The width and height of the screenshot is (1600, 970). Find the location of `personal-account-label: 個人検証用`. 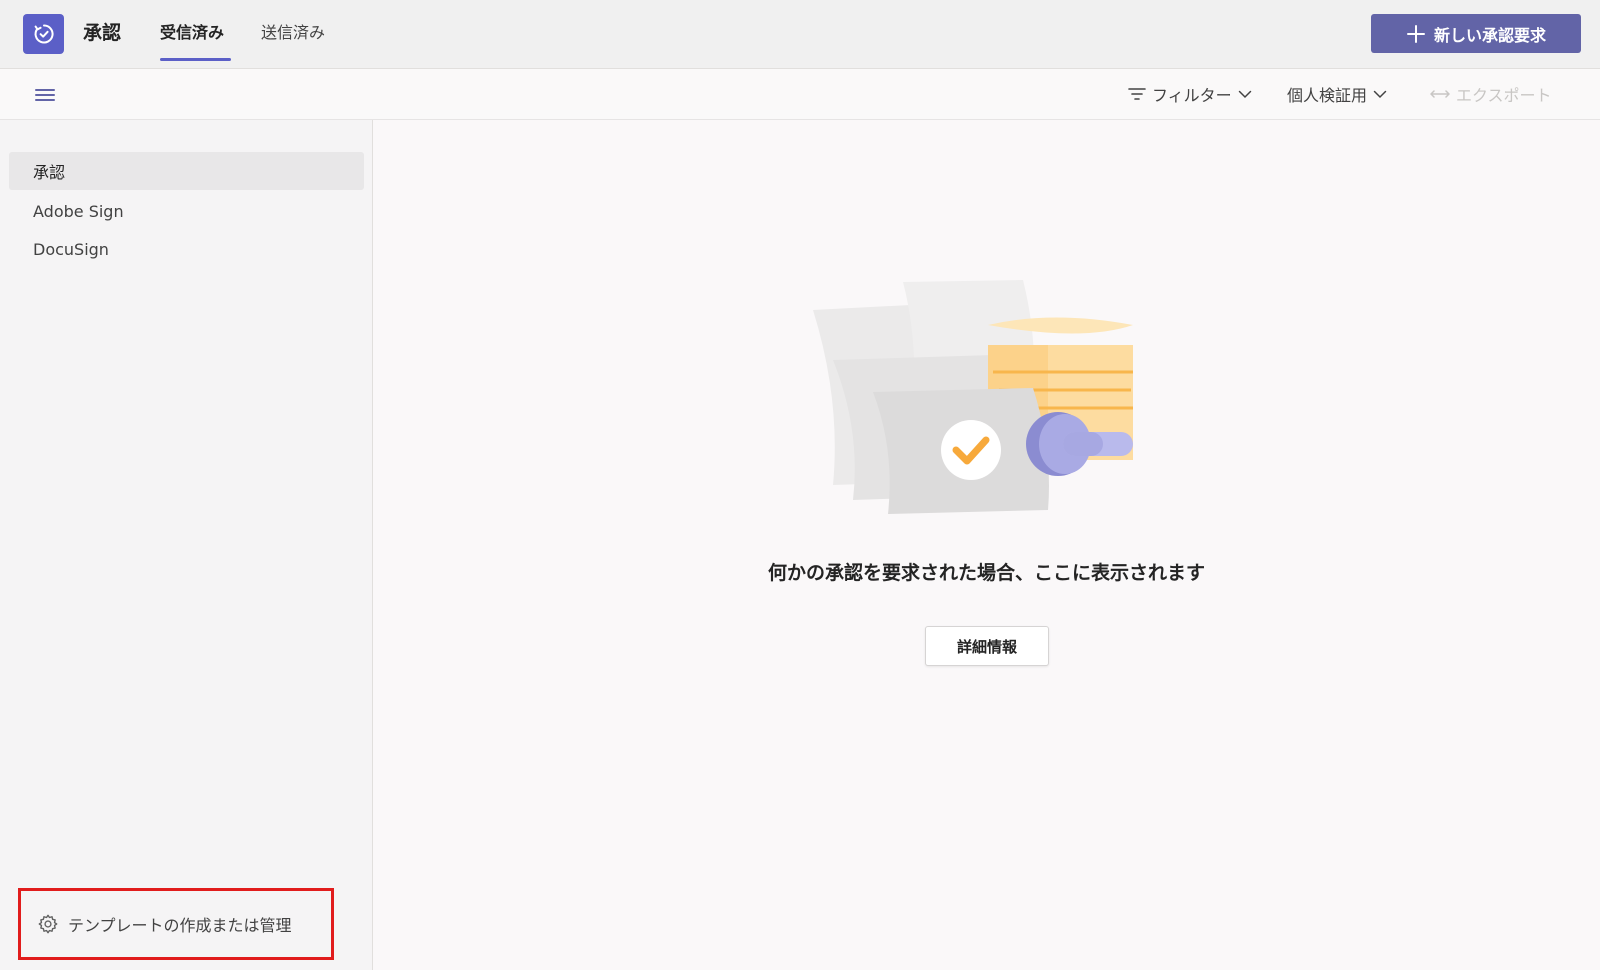

personal-account-label: 個人検証用 is located at coordinates (1327, 95).